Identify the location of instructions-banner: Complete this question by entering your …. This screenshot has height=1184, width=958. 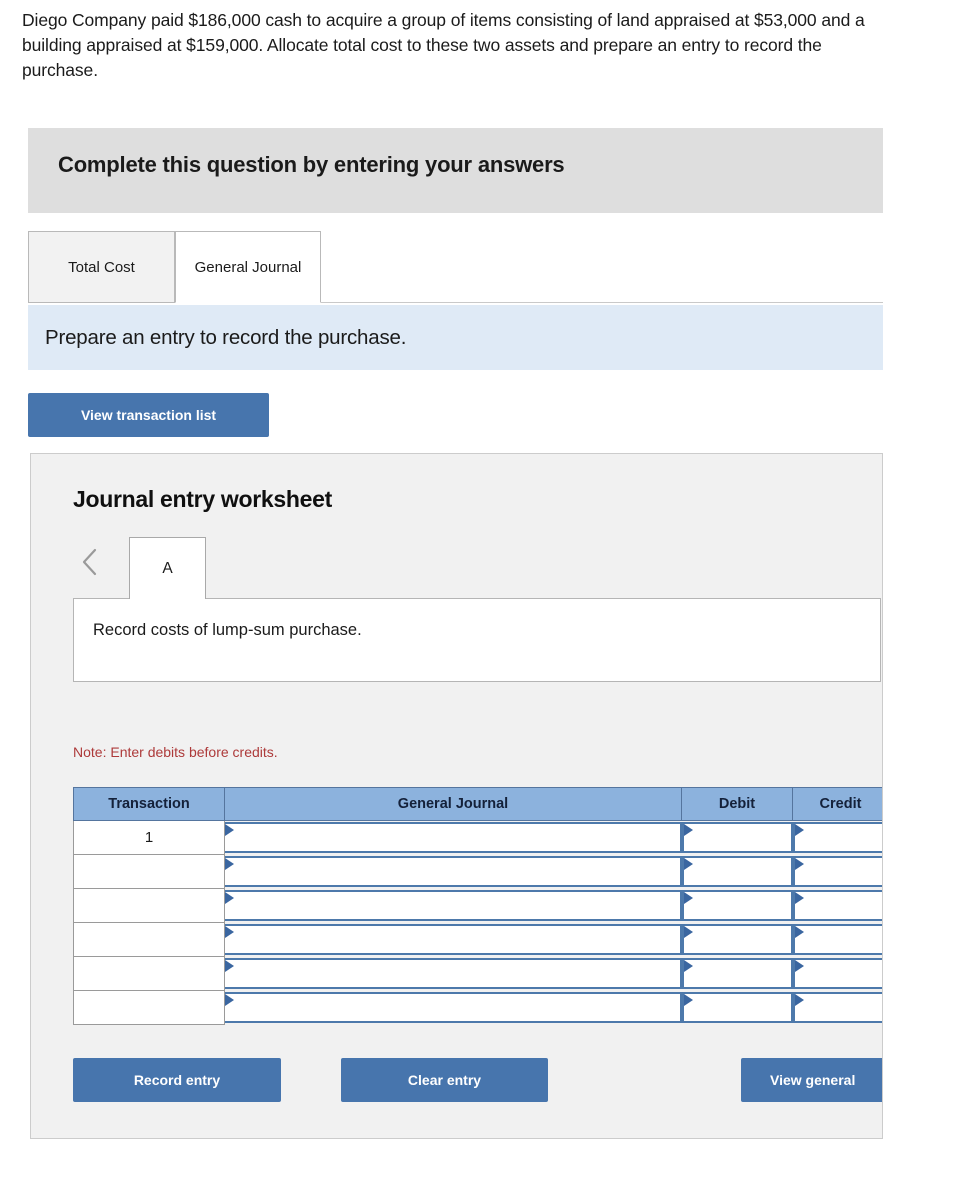
(455, 170).